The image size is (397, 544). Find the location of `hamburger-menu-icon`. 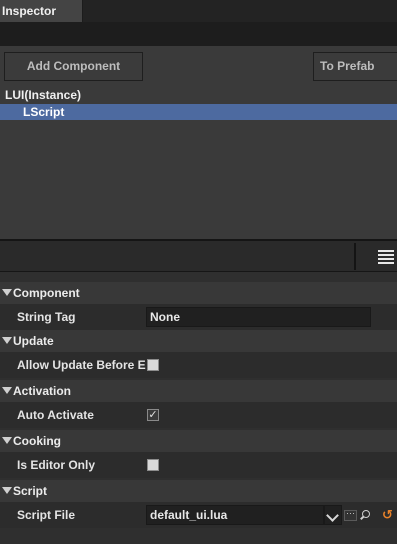

hamburger-menu-icon is located at coordinates (386, 257).